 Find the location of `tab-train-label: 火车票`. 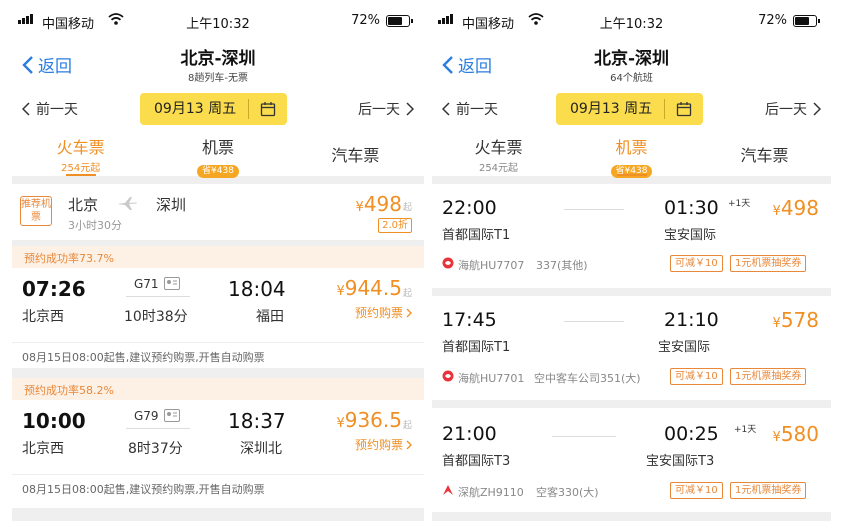

tab-train-label: 火车票 is located at coordinates (80, 147).